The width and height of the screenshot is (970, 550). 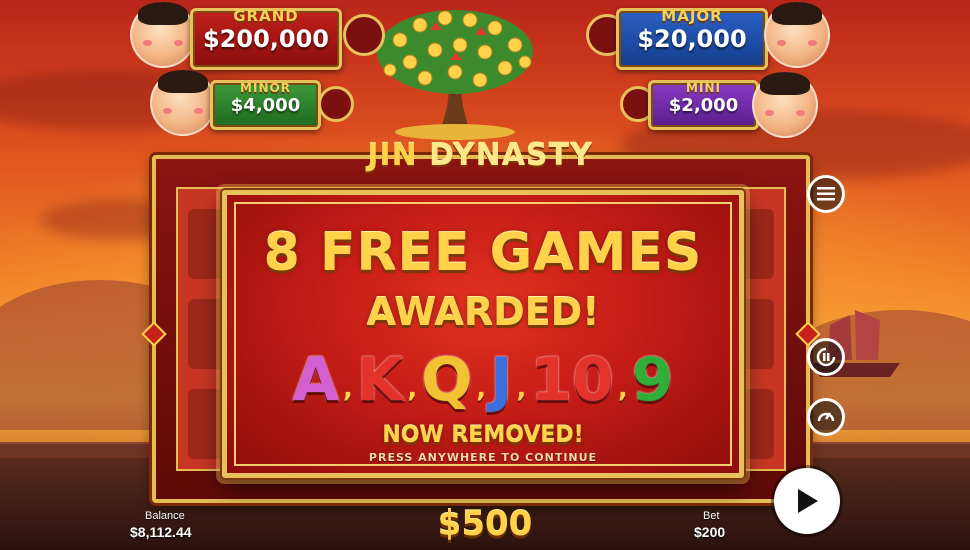 I want to click on removed-symbols-row: A , K , Q , J , 10 , 9, so click(x=483, y=375).